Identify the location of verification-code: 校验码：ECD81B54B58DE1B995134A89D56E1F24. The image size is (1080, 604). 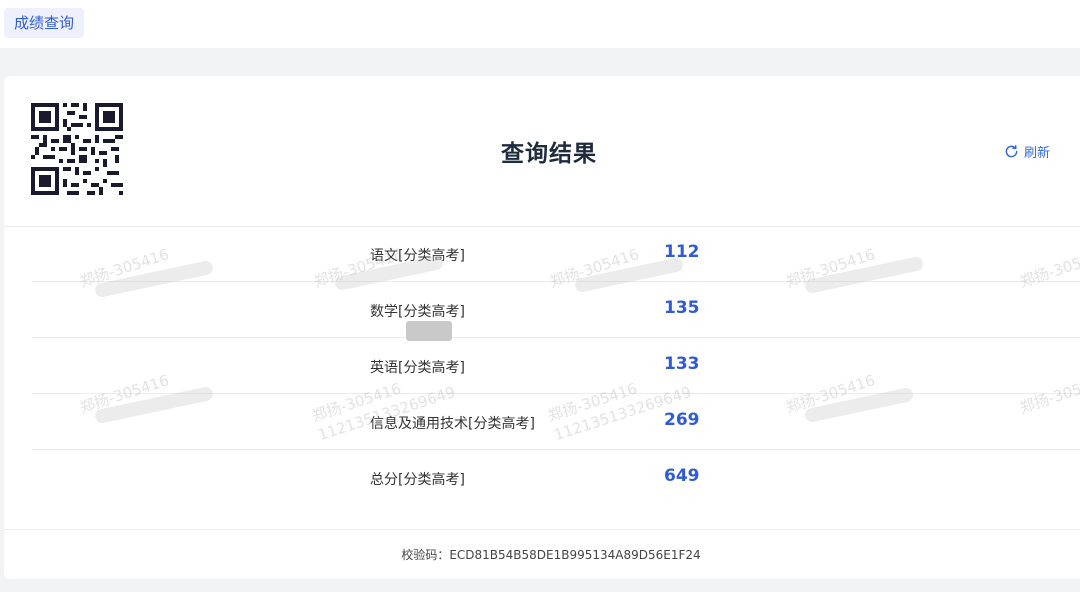
(542, 554).